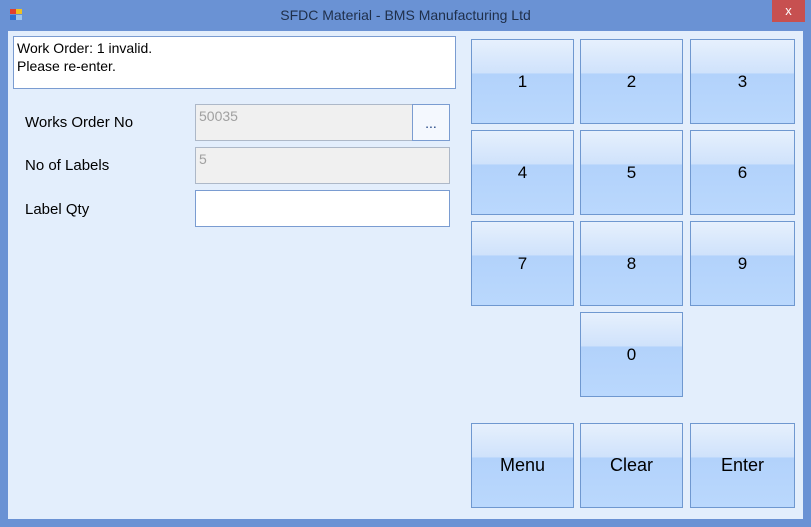 The height and width of the screenshot is (527, 811). What do you see at coordinates (742, 263) in the screenshot?
I see `key-9: 9` at bounding box center [742, 263].